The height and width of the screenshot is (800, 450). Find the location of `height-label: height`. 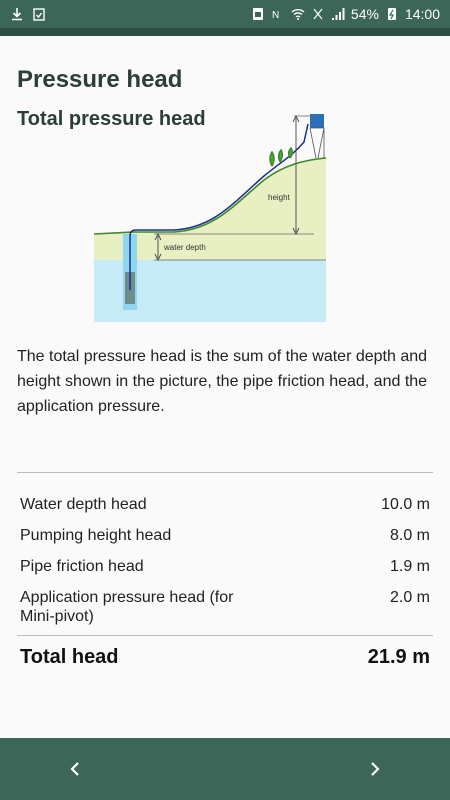

height-label: height is located at coordinates (279, 197).